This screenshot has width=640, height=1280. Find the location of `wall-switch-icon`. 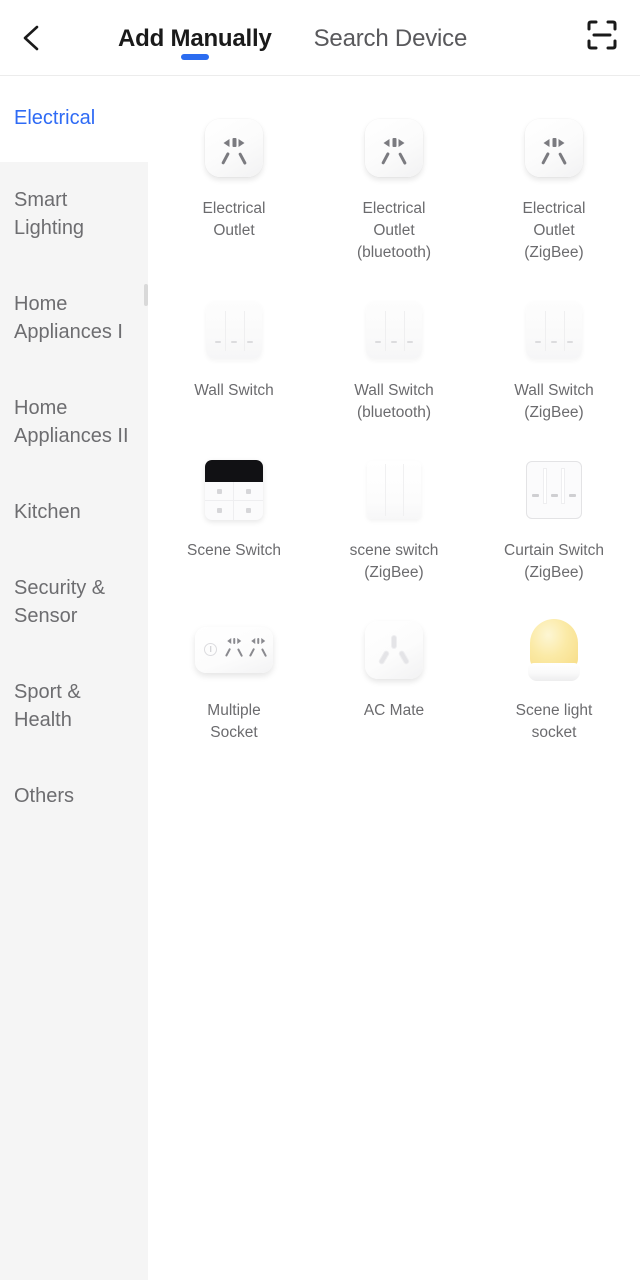

wall-switch-icon is located at coordinates (234, 330).